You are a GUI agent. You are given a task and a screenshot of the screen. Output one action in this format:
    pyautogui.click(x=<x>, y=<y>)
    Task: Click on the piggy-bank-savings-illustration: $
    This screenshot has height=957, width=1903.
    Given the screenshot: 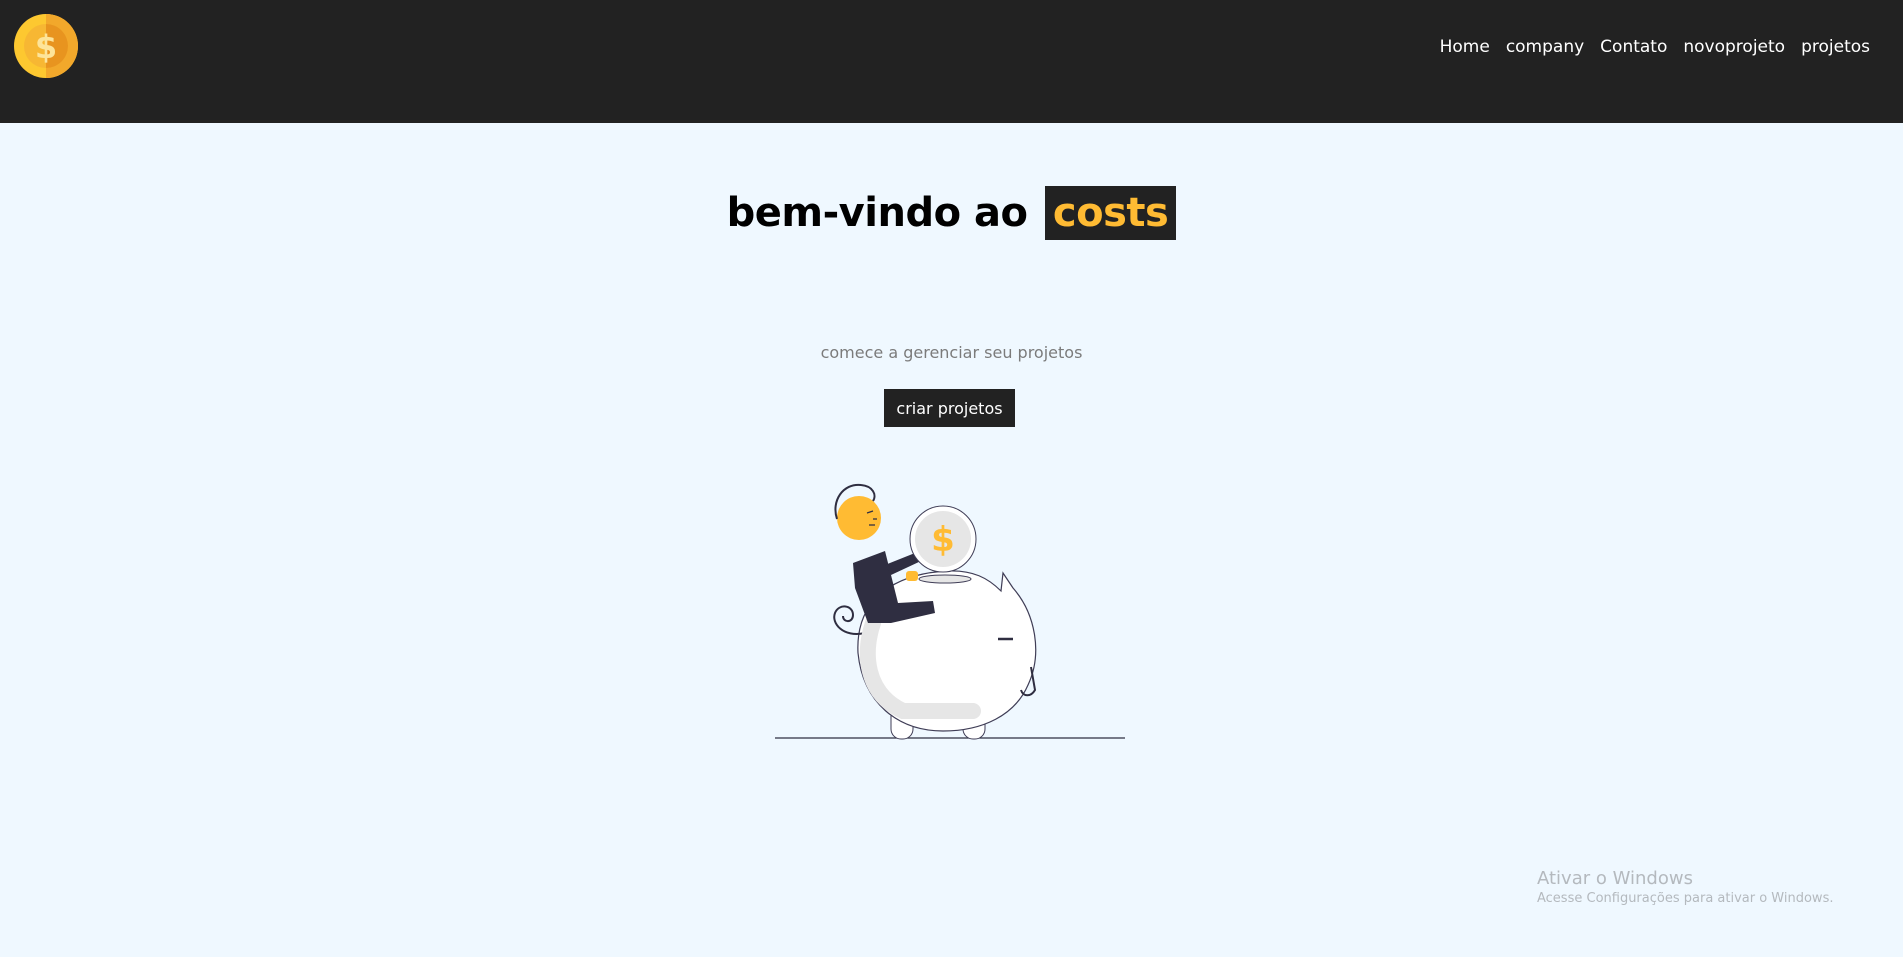 What is the action you would take?
    pyautogui.click(x=950, y=611)
    